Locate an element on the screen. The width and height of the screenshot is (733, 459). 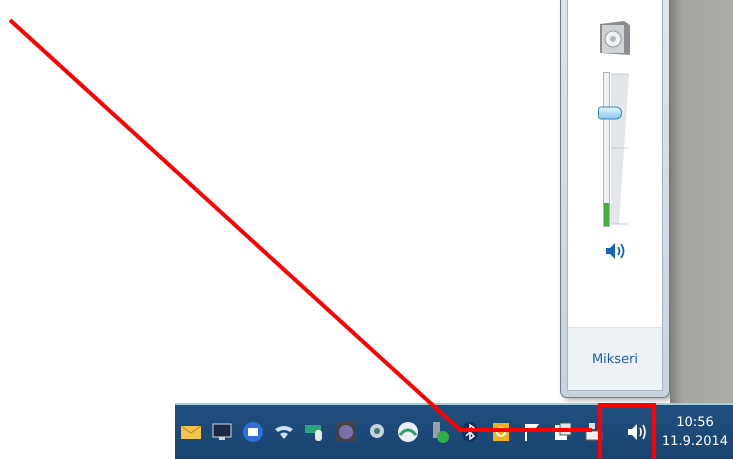
clock-time: 10:56 is located at coordinates (695, 423).